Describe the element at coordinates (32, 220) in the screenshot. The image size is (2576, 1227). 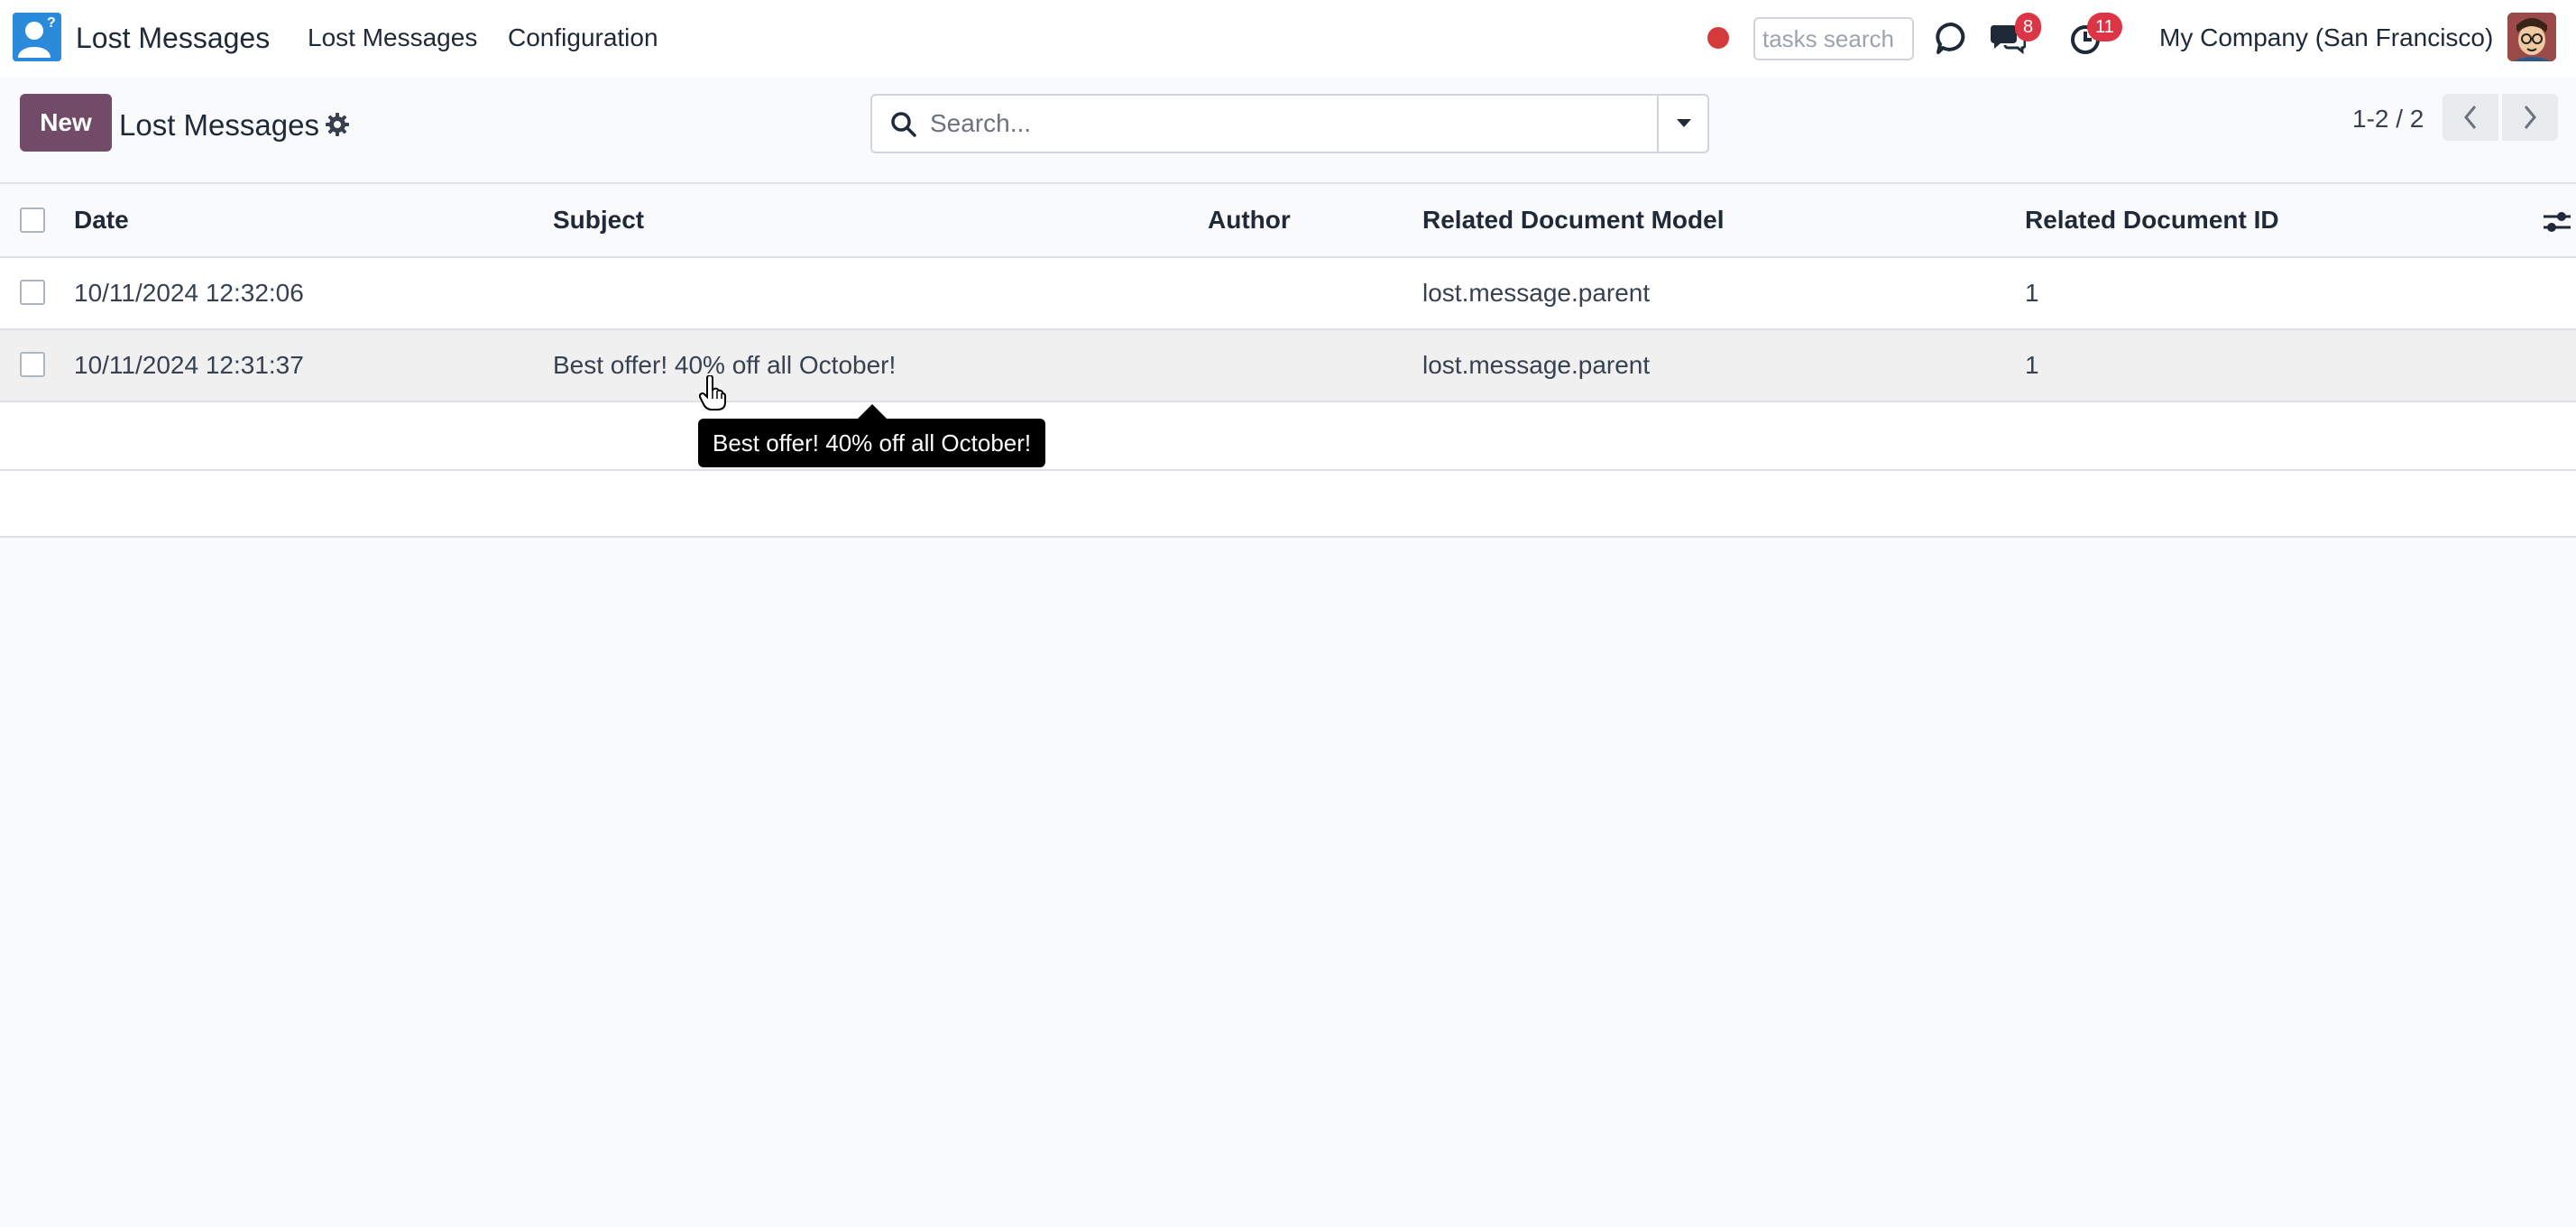
I see `select-all-checkbox` at that location.